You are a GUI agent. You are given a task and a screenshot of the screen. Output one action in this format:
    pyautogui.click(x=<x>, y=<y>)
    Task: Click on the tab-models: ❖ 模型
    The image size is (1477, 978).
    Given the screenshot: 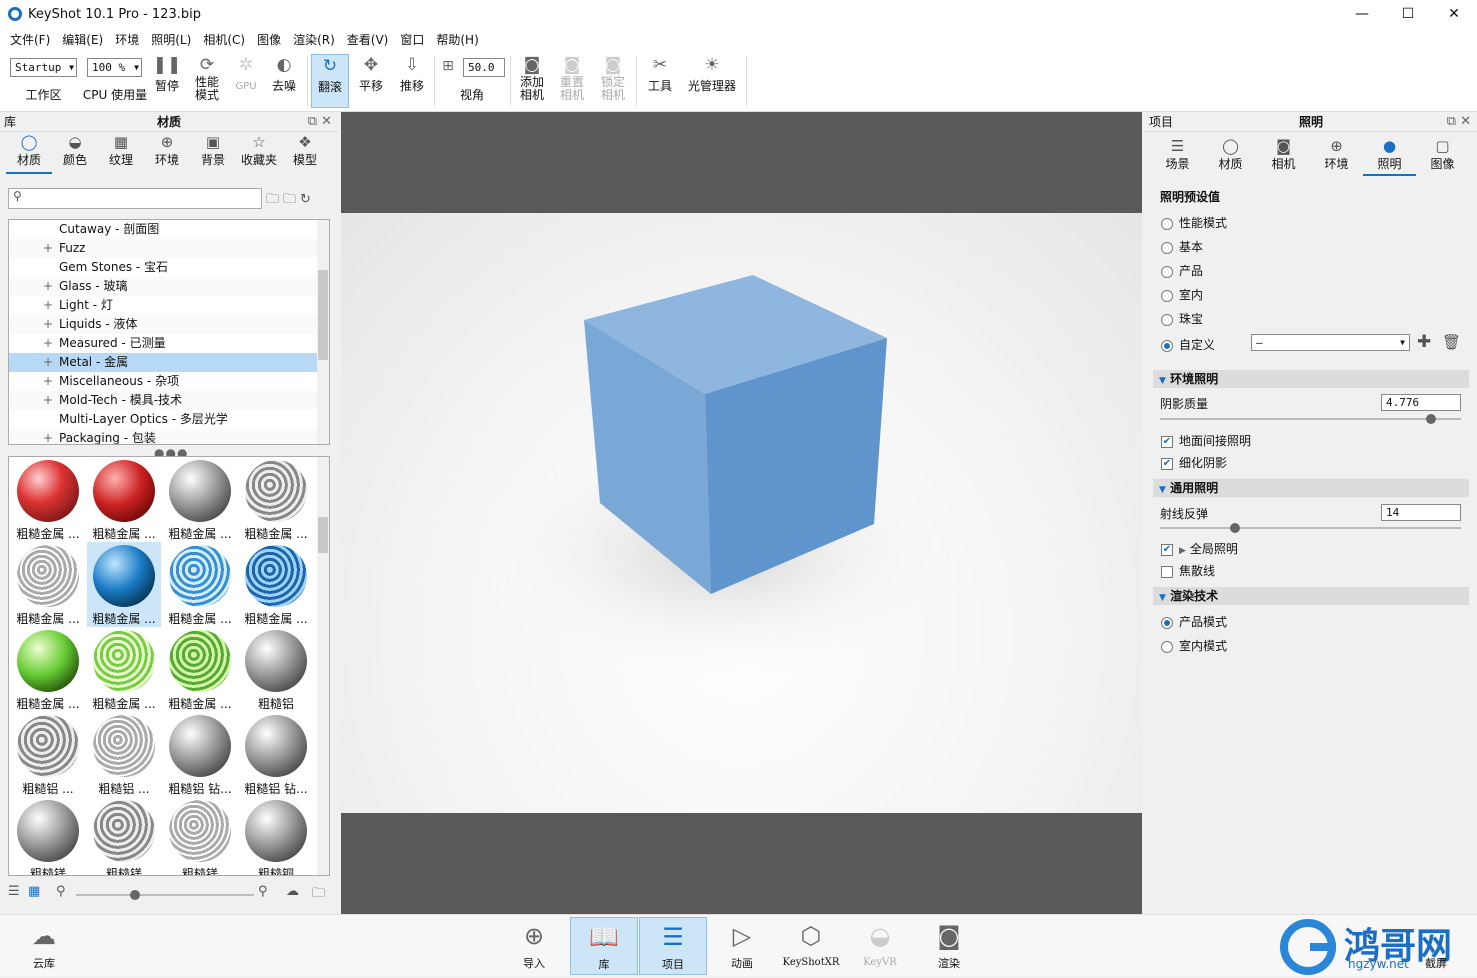 What is the action you would take?
    pyautogui.click(x=305, y=153)
    